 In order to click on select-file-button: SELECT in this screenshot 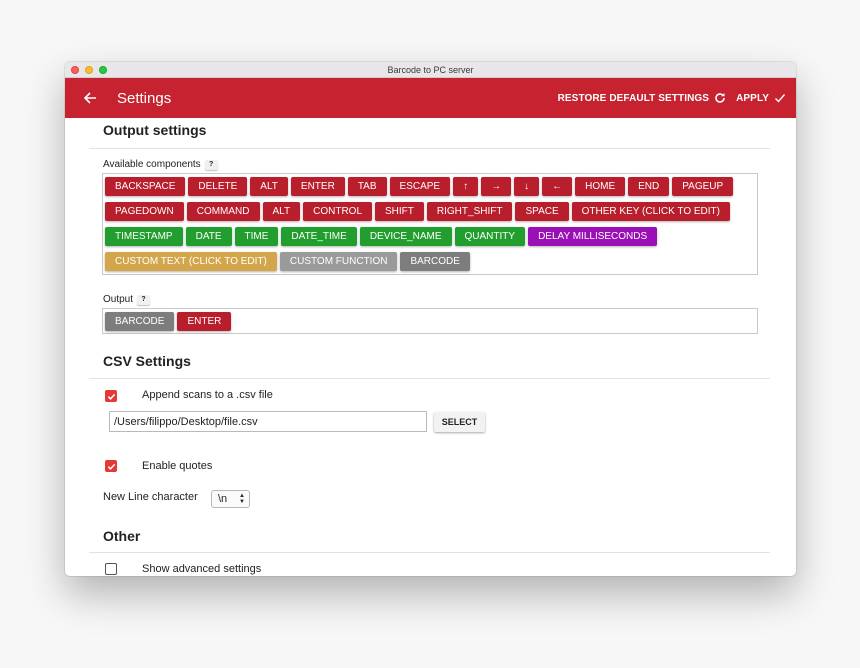, I will do `click(459, 422)`.